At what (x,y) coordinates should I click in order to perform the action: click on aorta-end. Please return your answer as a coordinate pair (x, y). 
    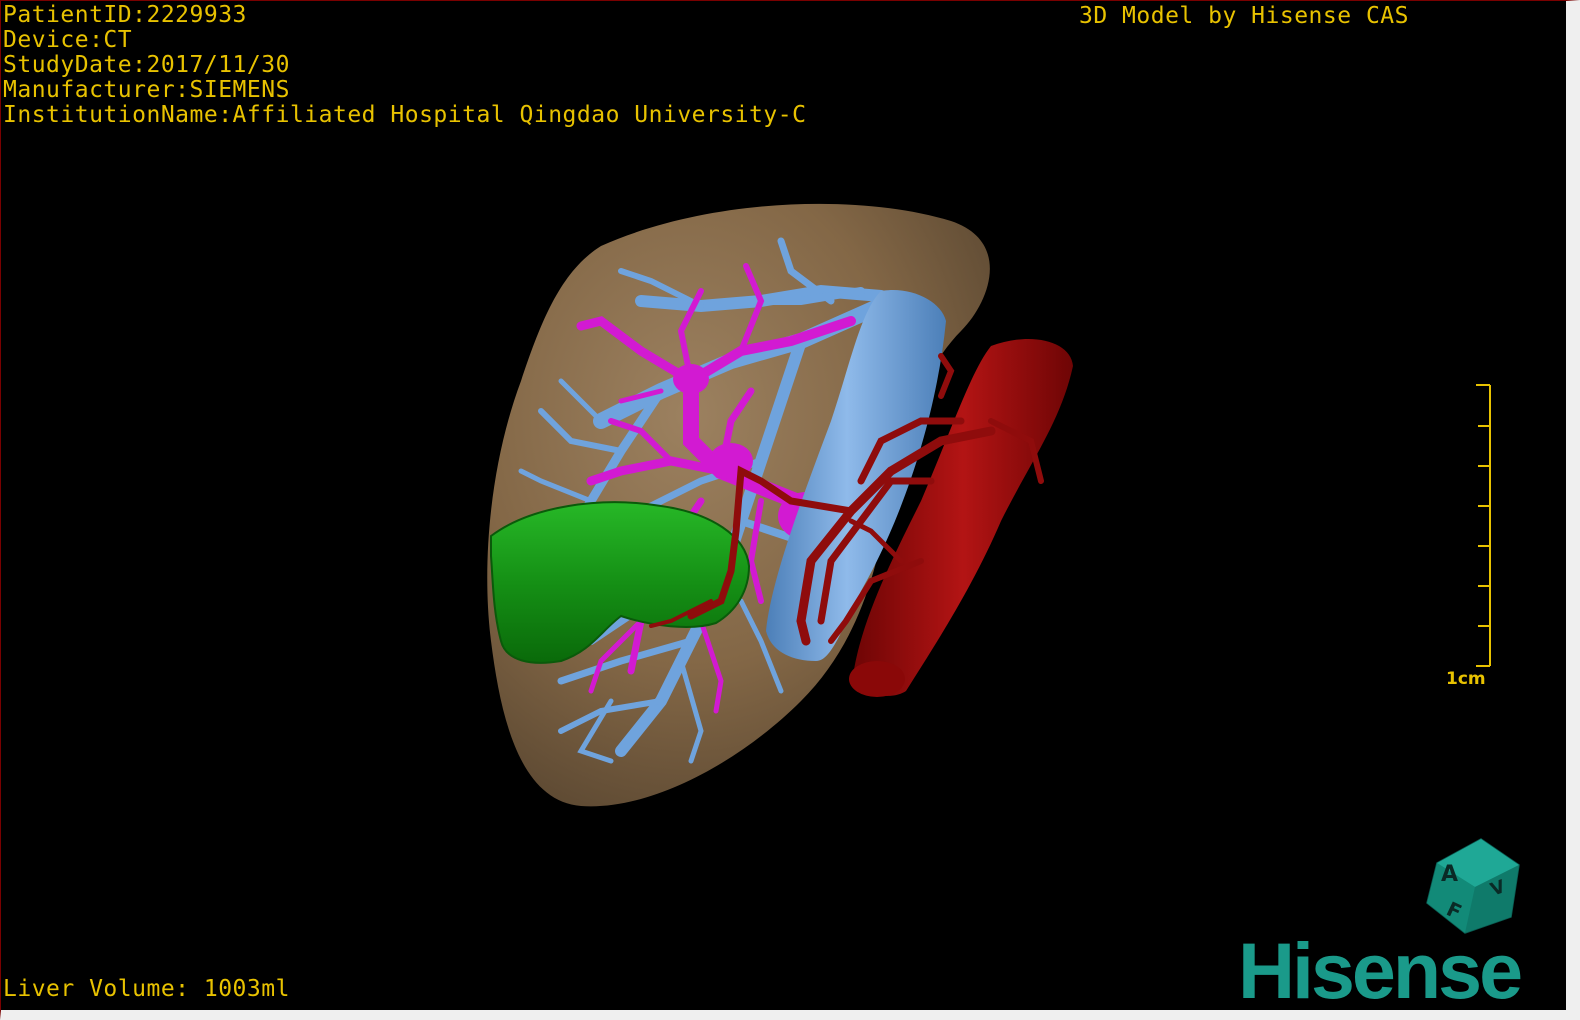
    Looking at the image, I should click on (877, 679).